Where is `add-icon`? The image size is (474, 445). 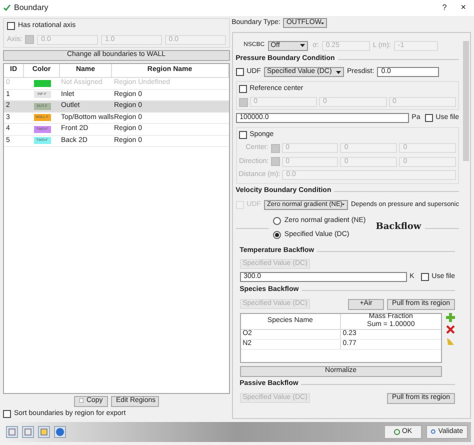
add-icon is located at coordinates (450, 317).